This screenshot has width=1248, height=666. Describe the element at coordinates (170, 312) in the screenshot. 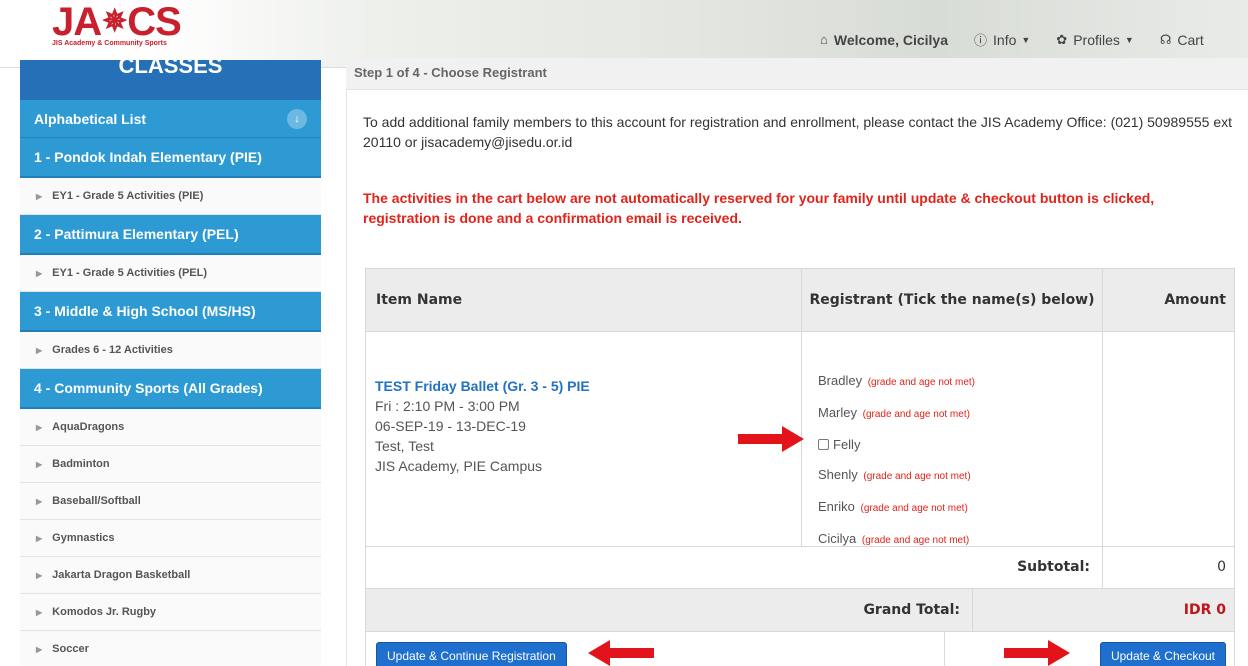

I see `sidebar-section-mshs: 3 - Middle & High School (MS/HS)` at that location.